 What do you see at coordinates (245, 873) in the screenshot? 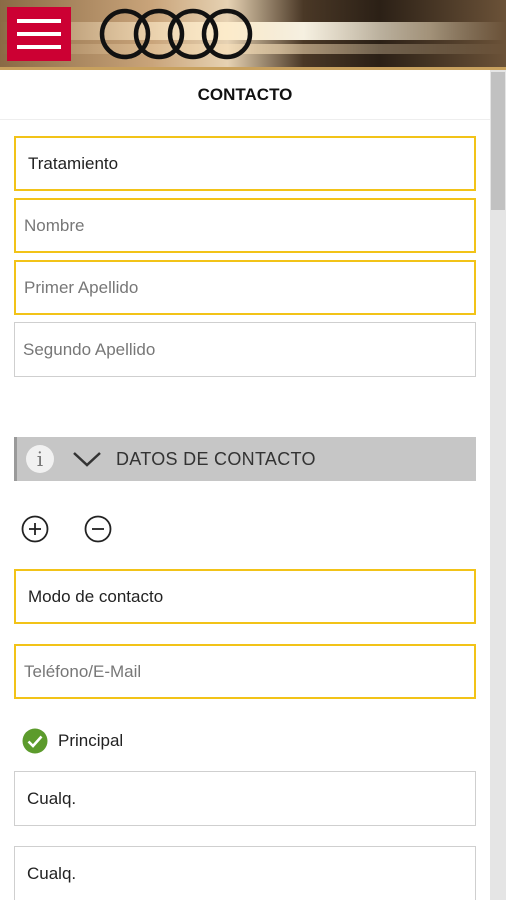
I see `cualq-select-2: Cualq.` at bounding box center [245, 873].